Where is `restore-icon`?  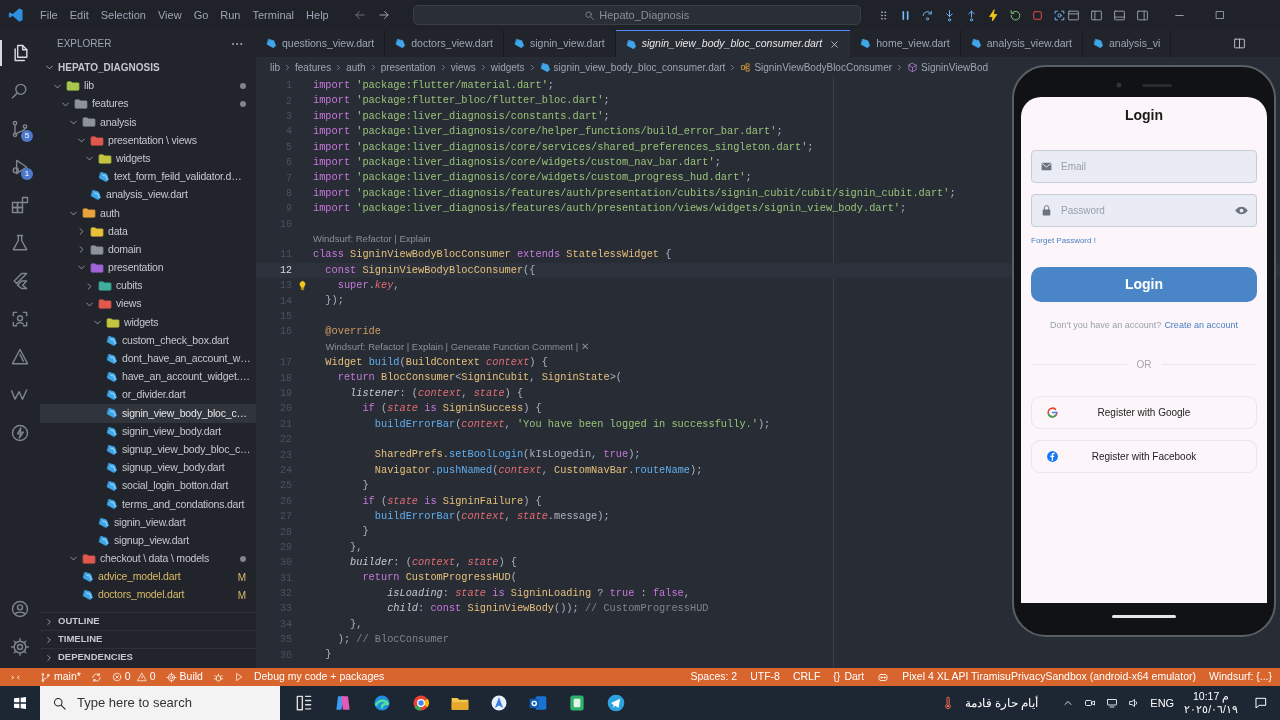 restore-icon is located at coordinates (1220, 15).